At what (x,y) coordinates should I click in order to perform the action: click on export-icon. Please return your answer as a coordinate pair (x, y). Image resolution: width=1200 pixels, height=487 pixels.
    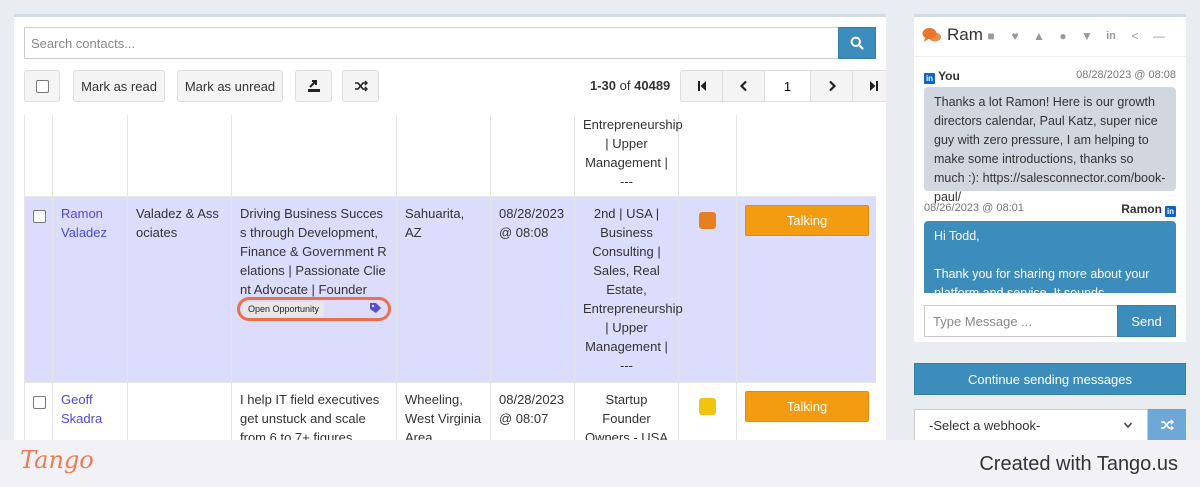
    Looking at the image, I should click on (313, 86).